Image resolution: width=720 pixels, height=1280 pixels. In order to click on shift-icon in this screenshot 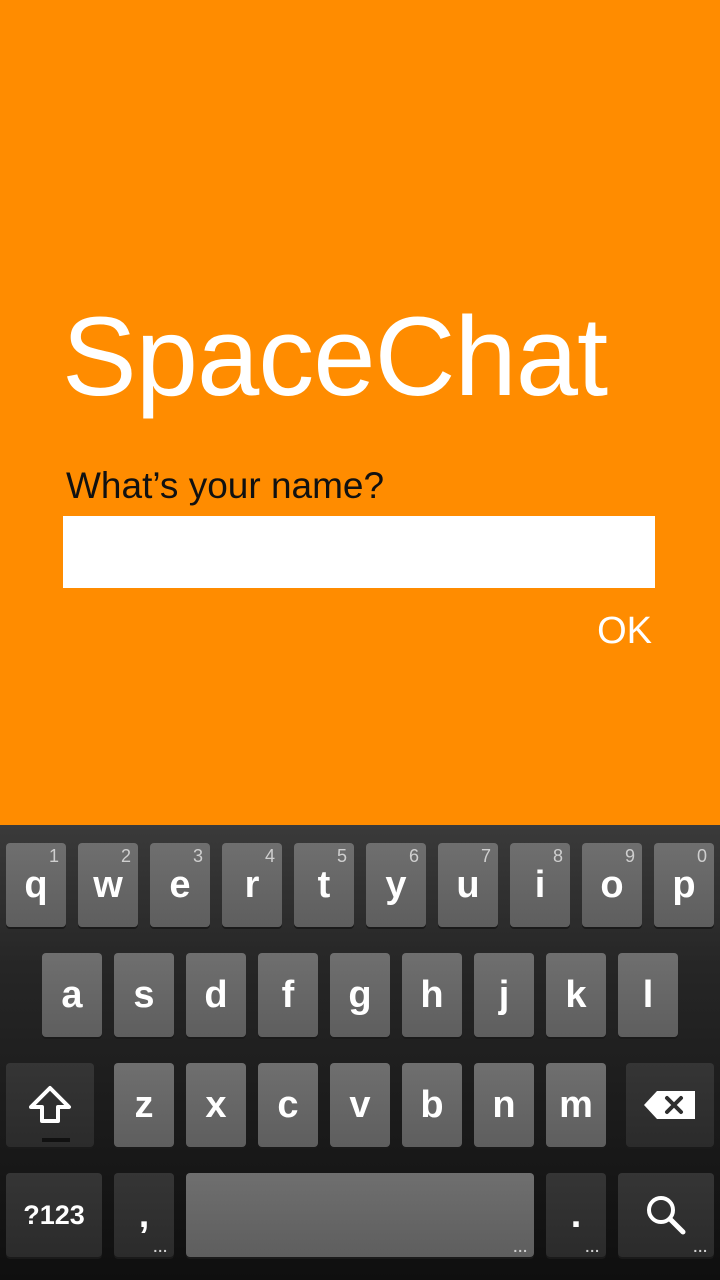, I will do `click(50, 1104)`.